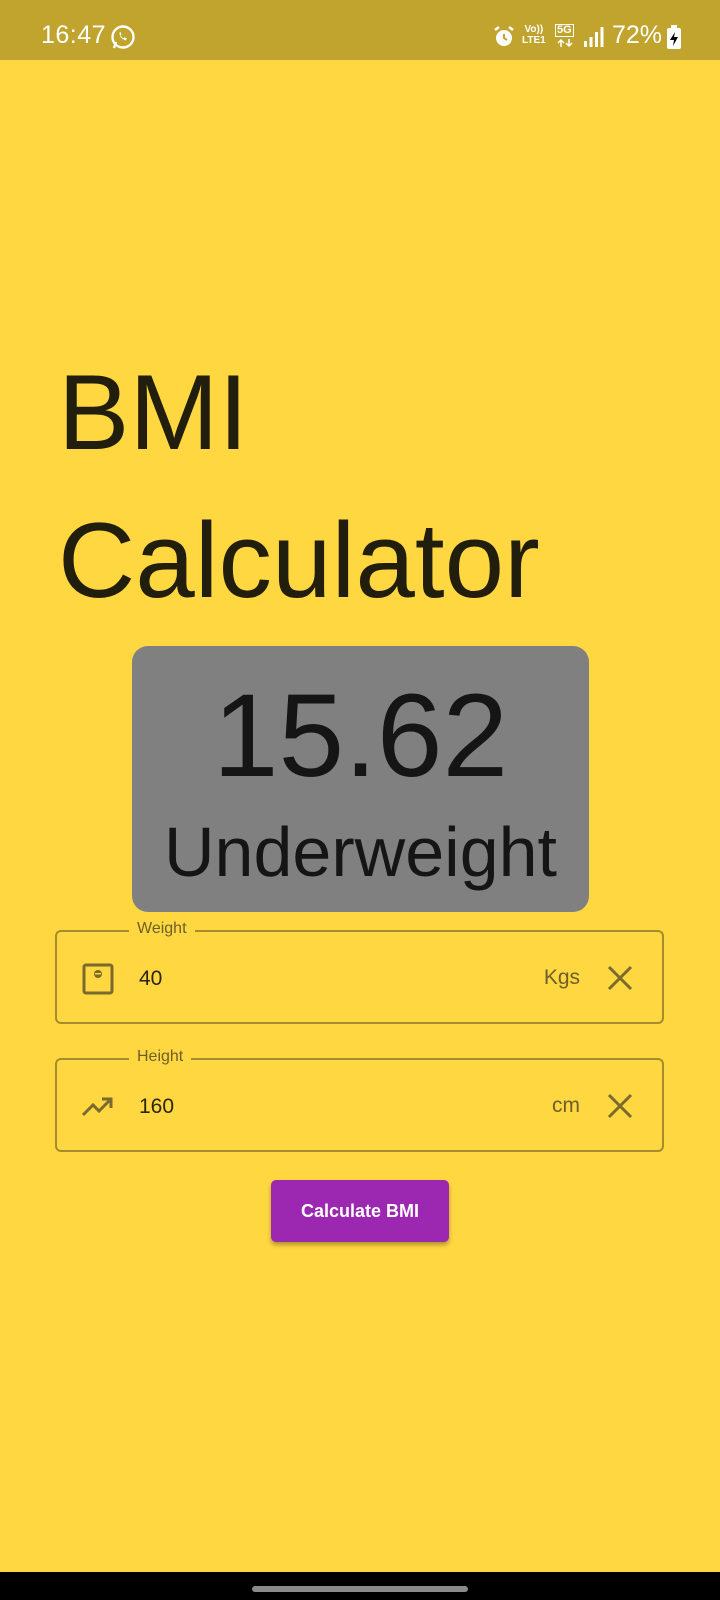  I want to click on volte-label: Vo)), so click(534, 29).